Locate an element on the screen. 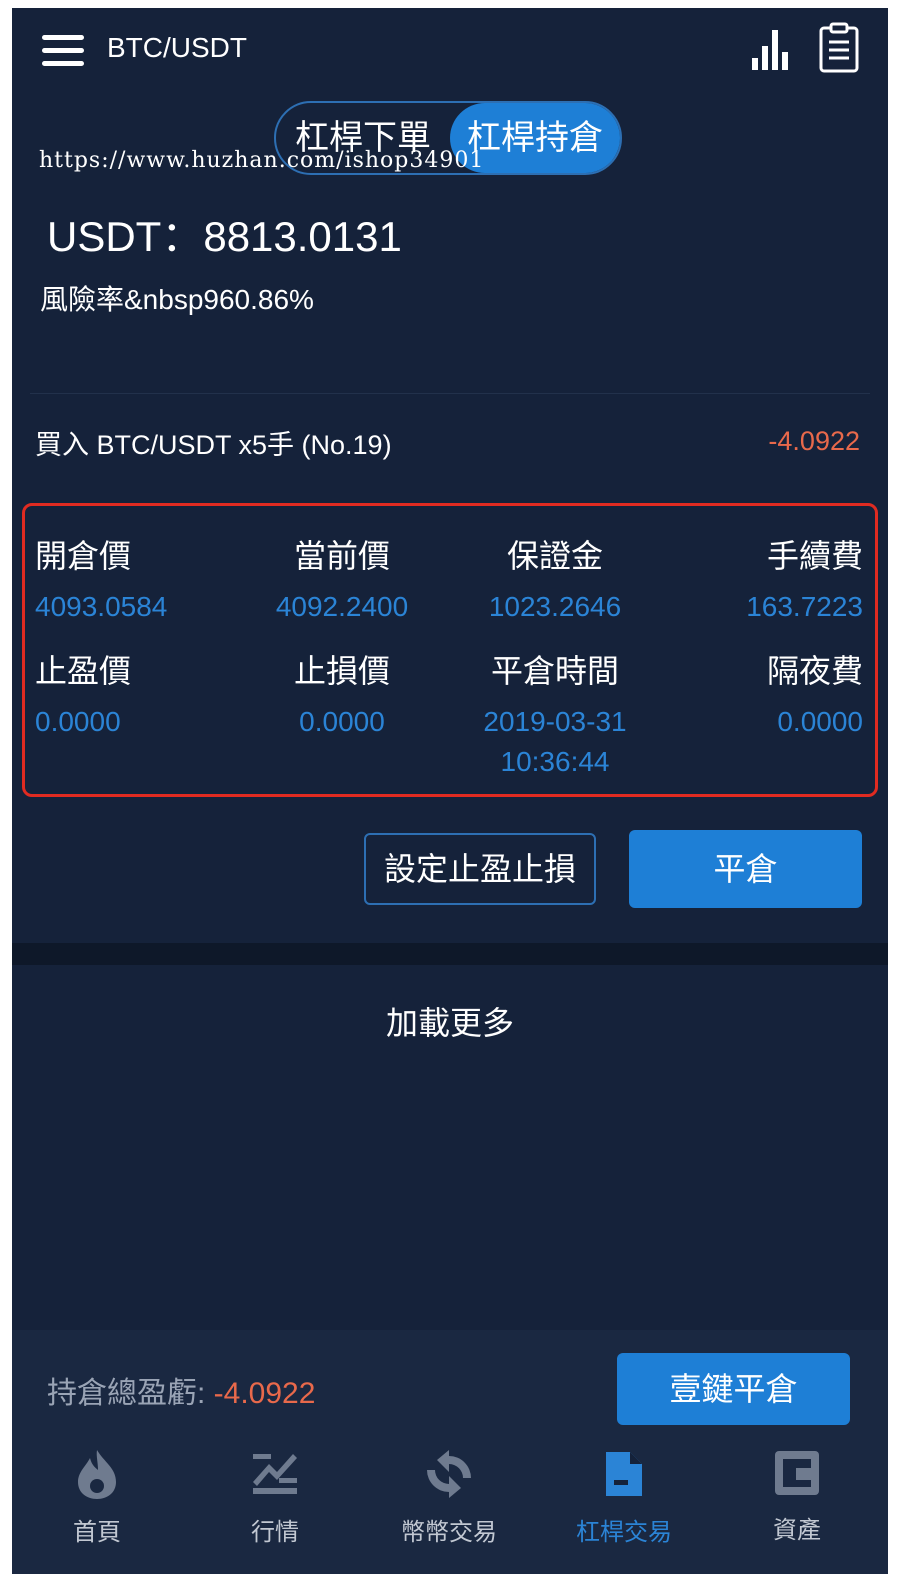  current-price-label: 當前價 is located at coordinates (341, 556).